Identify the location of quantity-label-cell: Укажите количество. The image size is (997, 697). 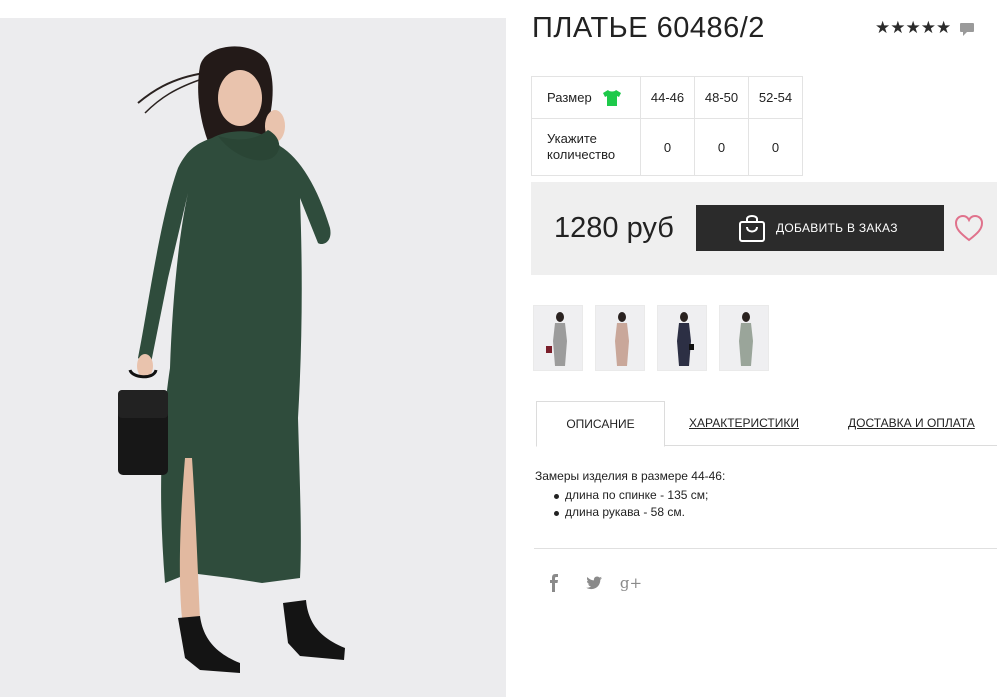
(586, 147).